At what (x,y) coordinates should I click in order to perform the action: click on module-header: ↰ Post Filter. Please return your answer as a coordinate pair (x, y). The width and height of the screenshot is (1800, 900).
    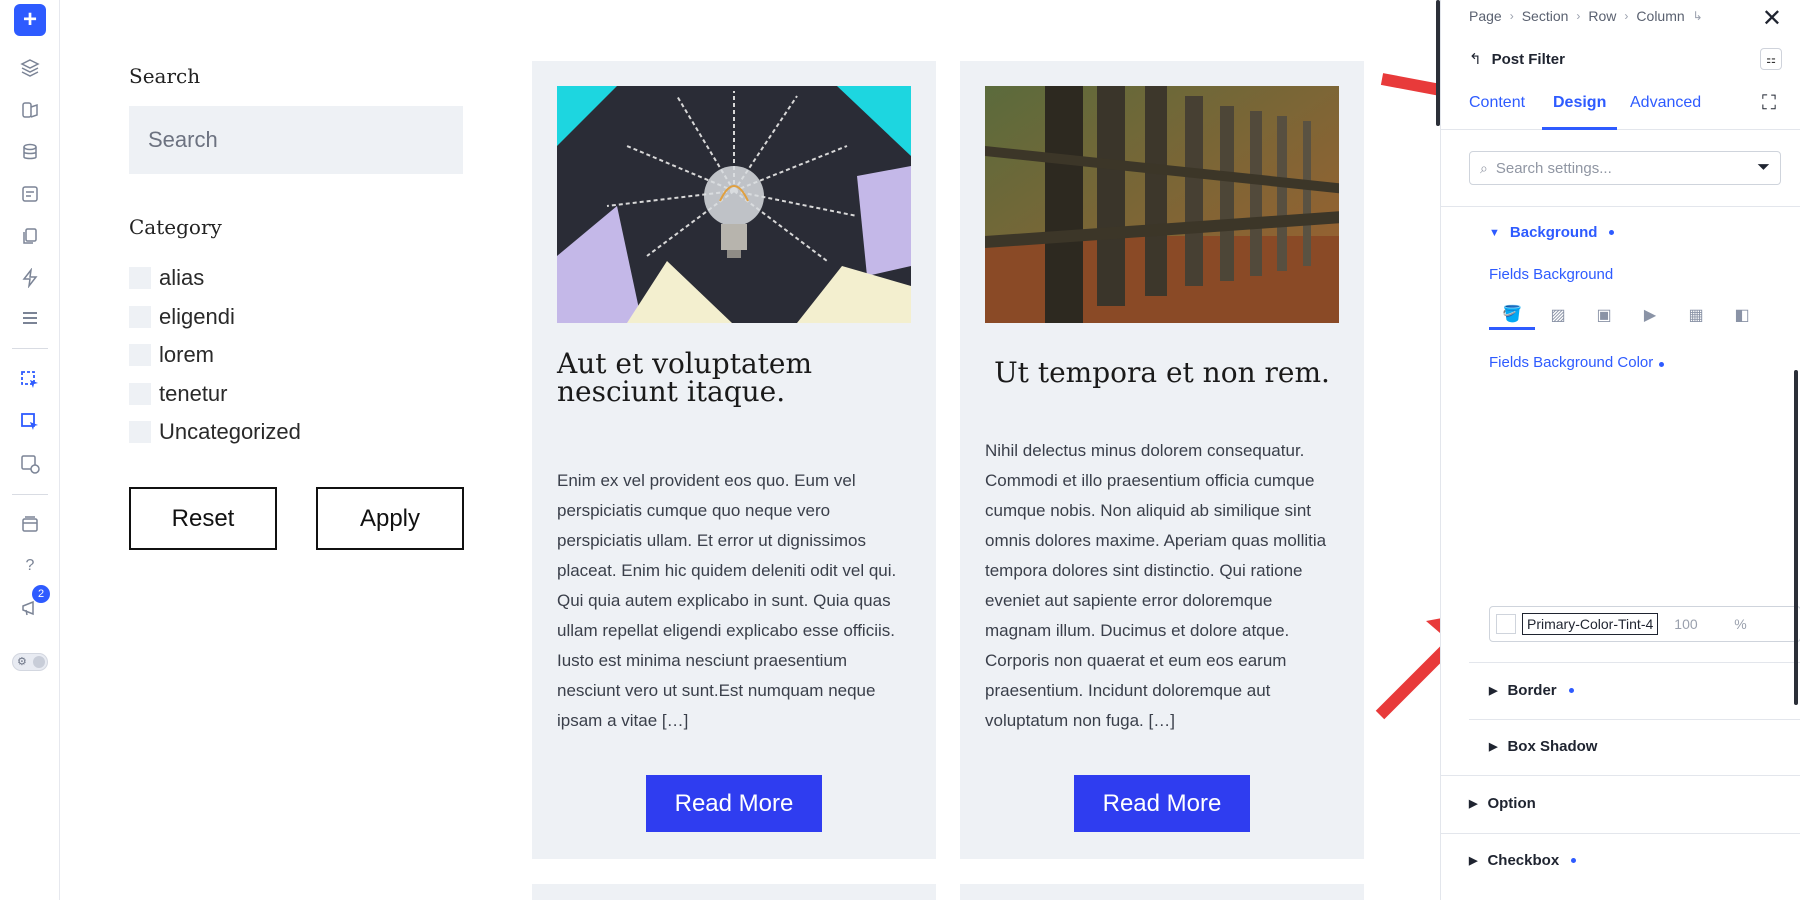
    Looking at the image, I should click on (1517, 59).